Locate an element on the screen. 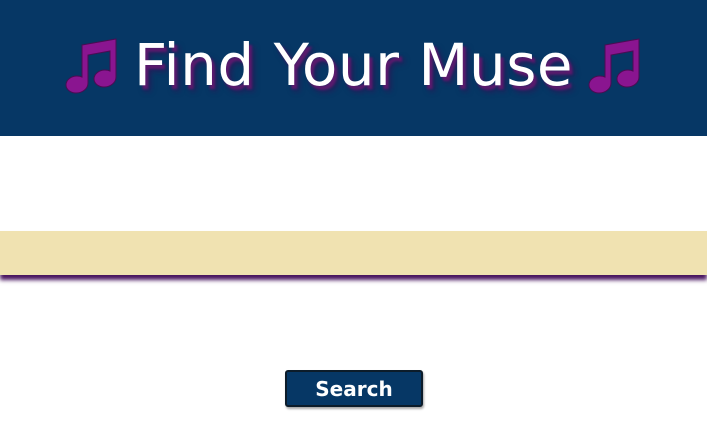 The height and width of the screenshot is (429, 707). search-input is located at coordinates (353, 253).